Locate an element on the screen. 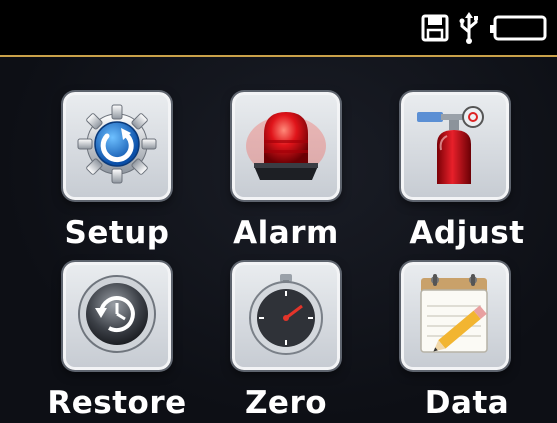 The image size is (557, 423). data-label: Data is located at coordinates (467, 403).